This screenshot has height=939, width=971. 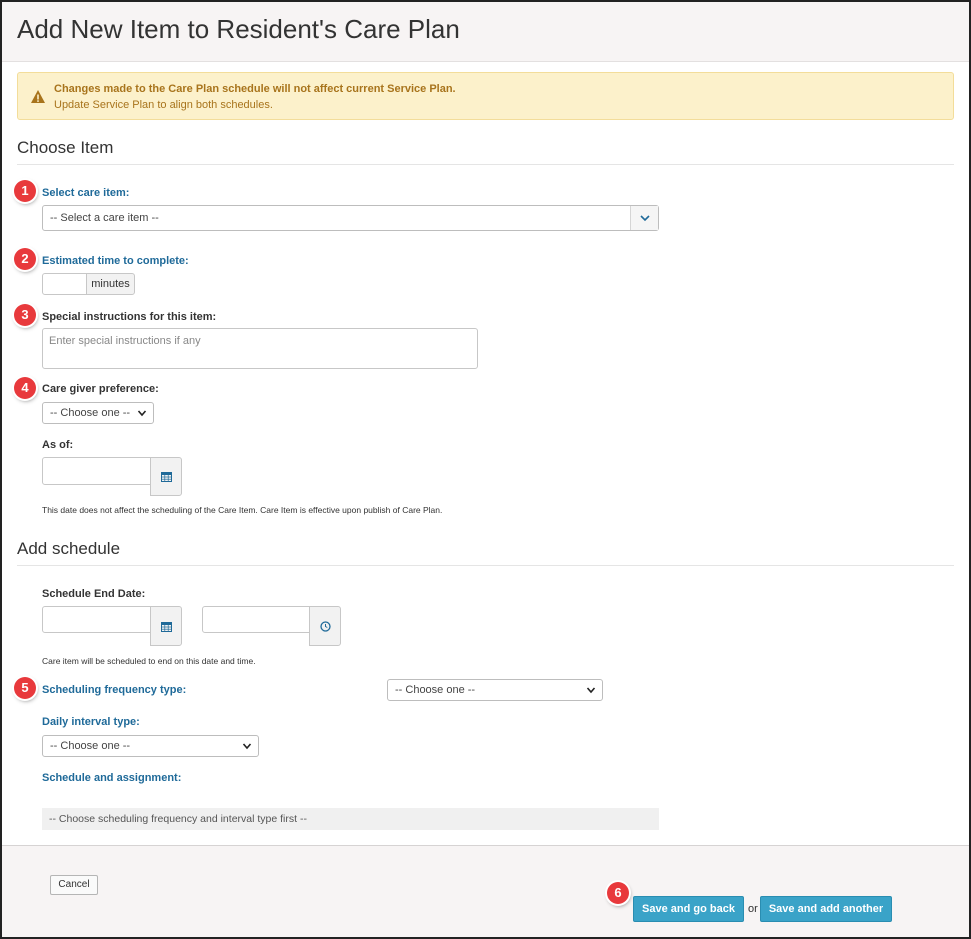 What do you see at coordinates (65, 147) in the screenshot?
I see `choose-item-heading: Choose Item` at bounding box center [65, 147].